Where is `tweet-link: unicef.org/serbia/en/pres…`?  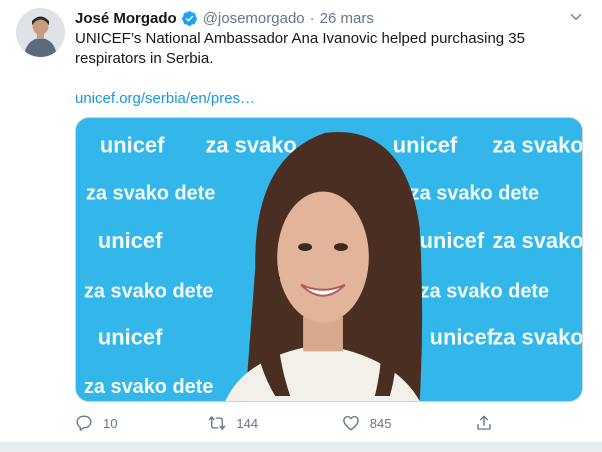 tweet-link: unicef.org/serbia/en/pres… is located at coordinates (165, 99).